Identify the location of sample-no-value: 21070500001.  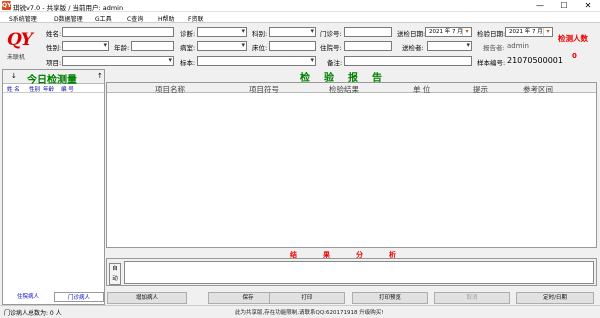
(535, 60).